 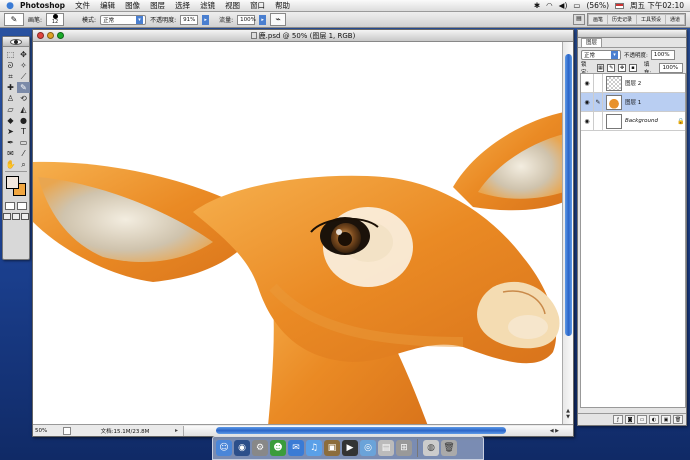 I want to click on menu-view: 视图, so click(x=232, y=5).